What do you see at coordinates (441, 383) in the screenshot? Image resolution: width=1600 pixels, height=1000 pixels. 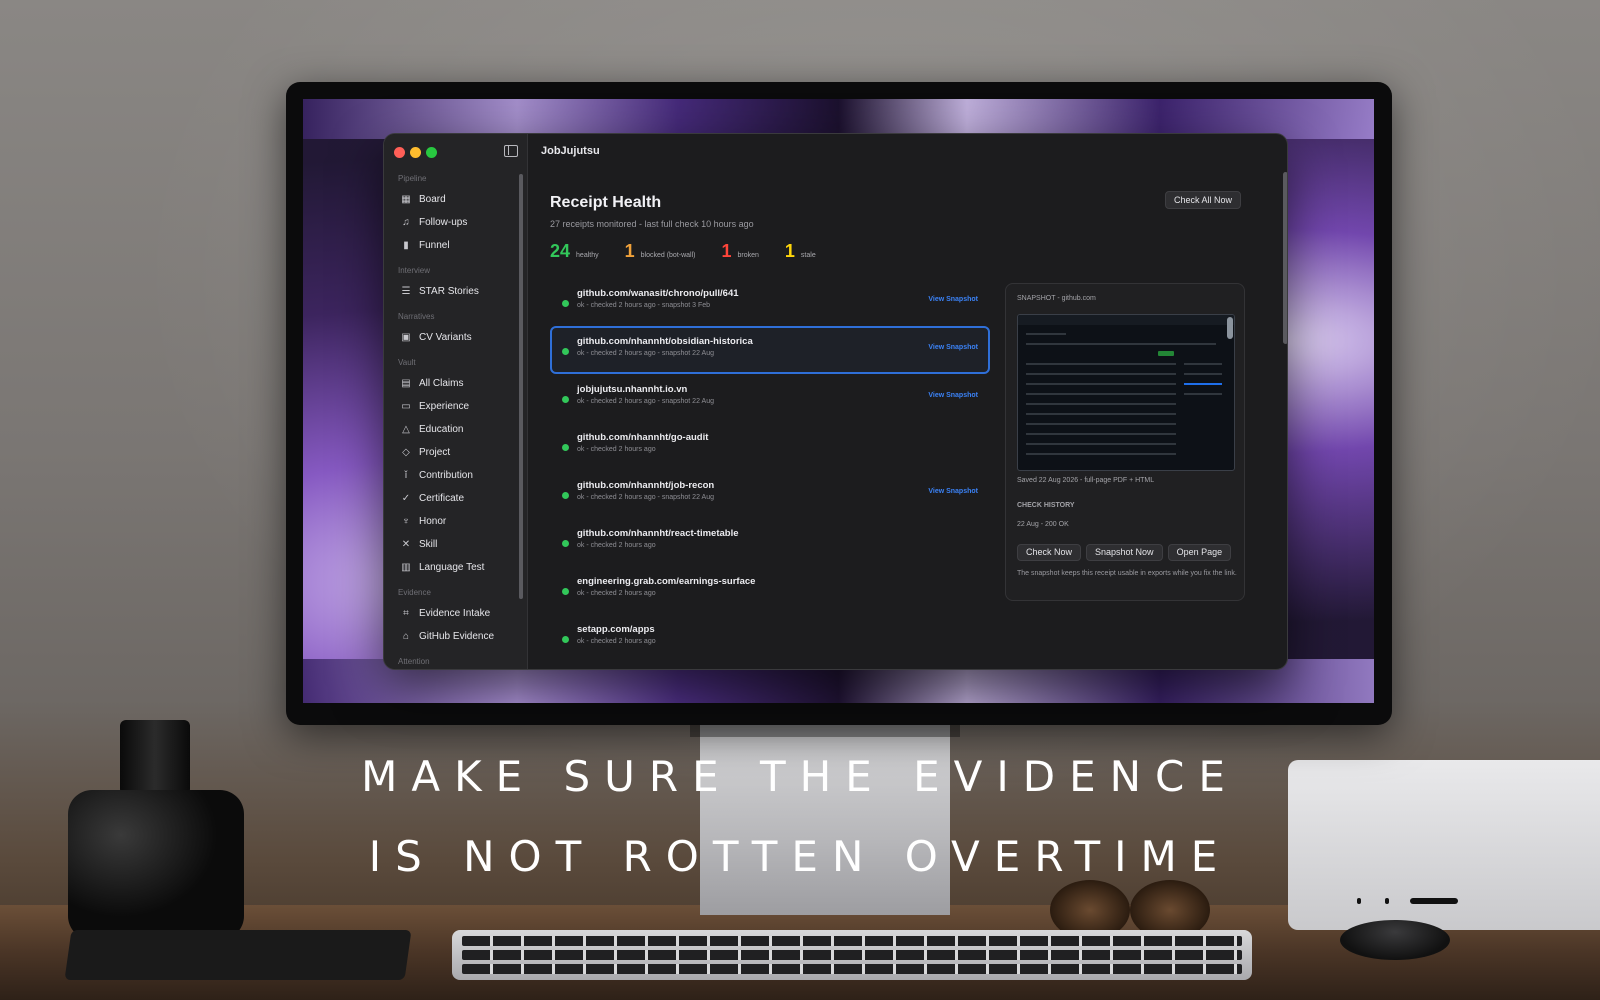 I see `sidebar-item-label: All Claims` at bounding box center [441, 383].